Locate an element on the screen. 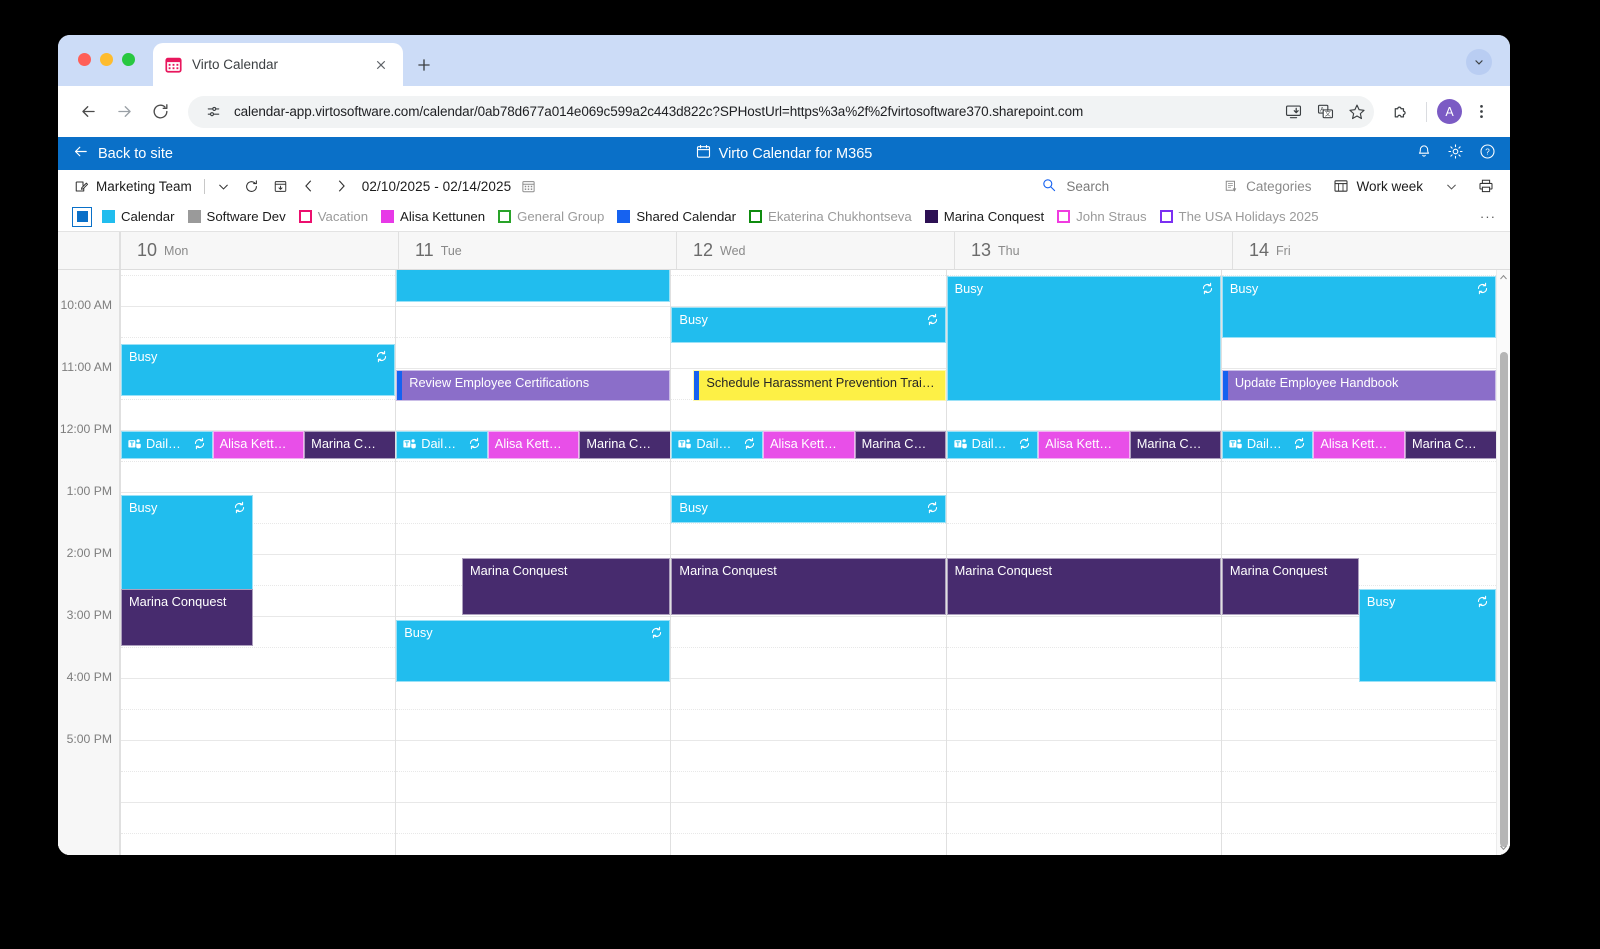 The image size is (1600, 949). close-window-button is located at coordinates (84, 59).